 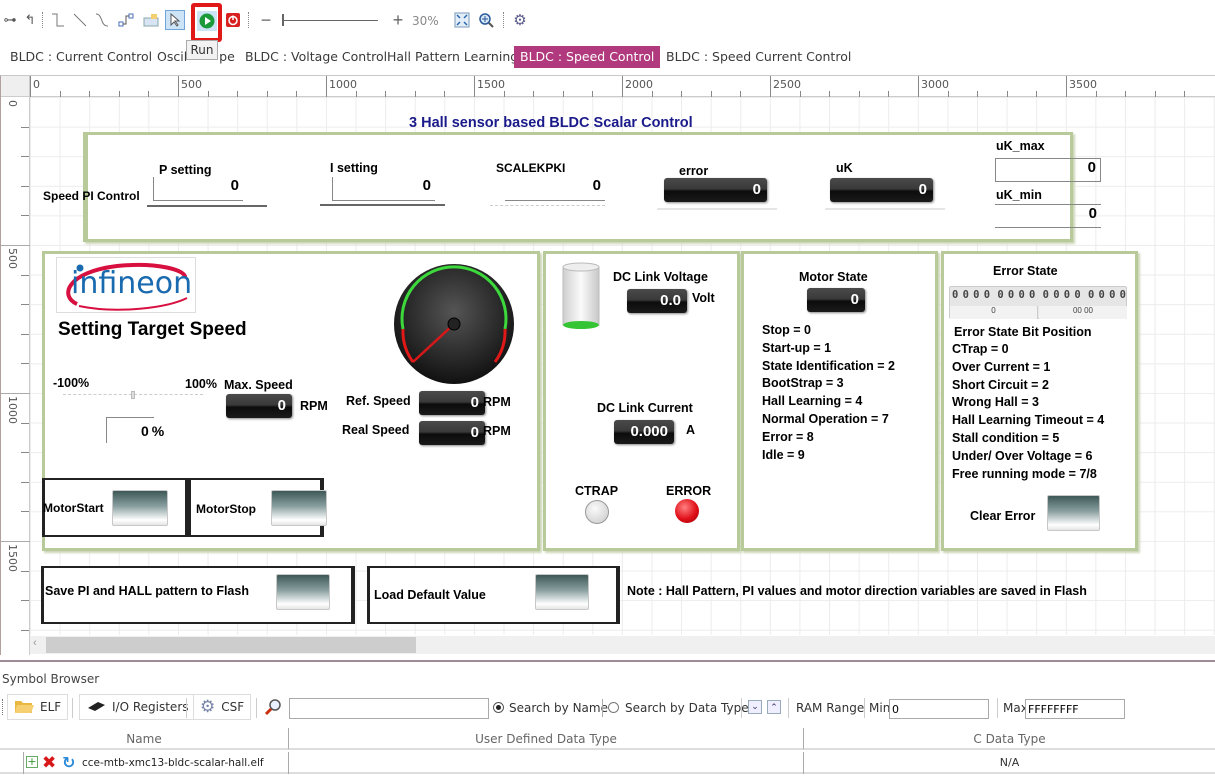 I want to click on target-speed-percent: 0%, so click(x=135, y=430).